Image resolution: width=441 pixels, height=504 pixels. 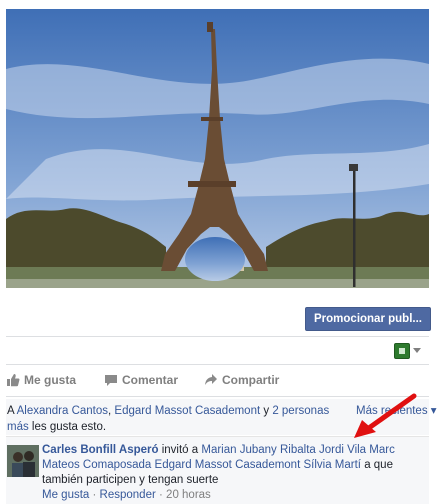 What do you see at coordinates (251, 380) in the screenshot?
I see `share-label: Compartir` at bounding box center [251, 380].